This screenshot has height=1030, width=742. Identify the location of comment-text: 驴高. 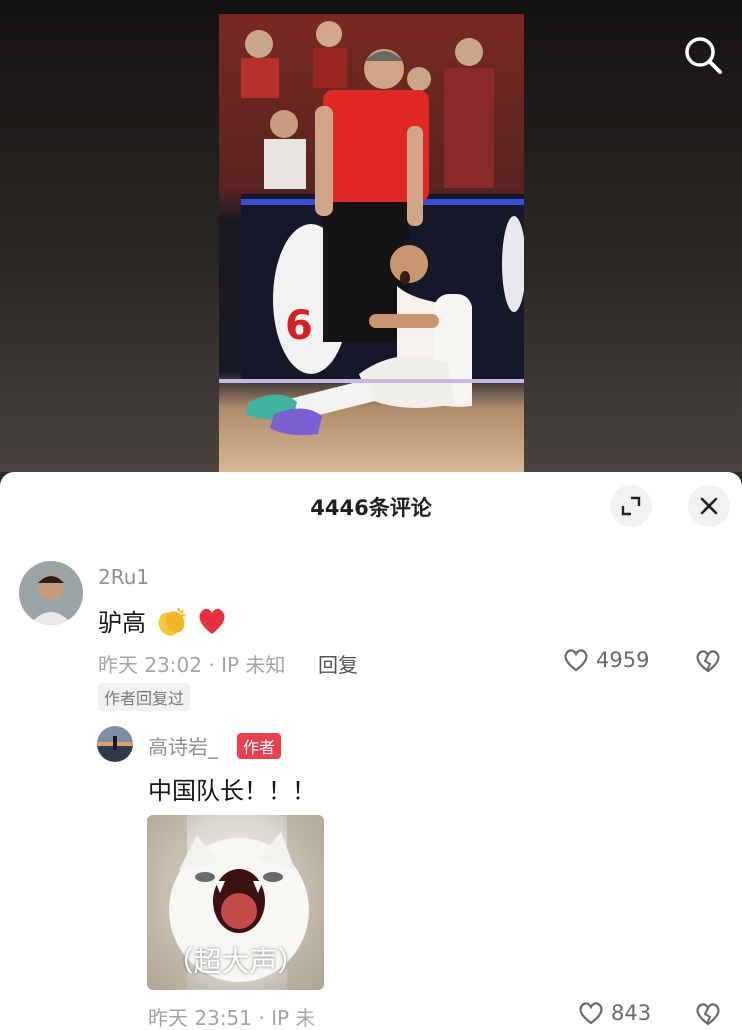
(163, 620).